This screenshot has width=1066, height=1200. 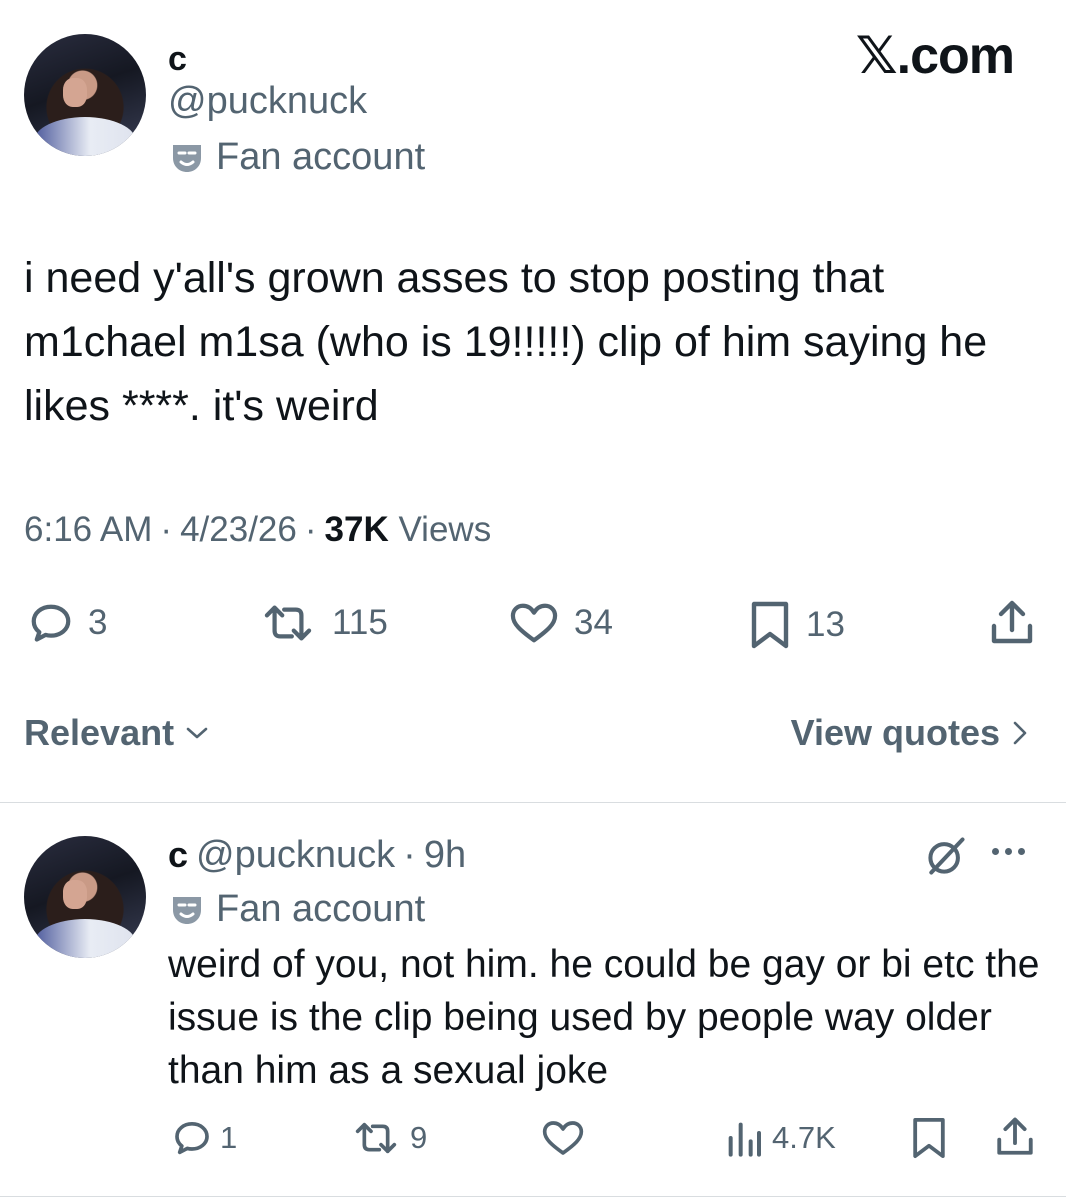 I want to click on views-label: Views, so click(x=445, y=529).